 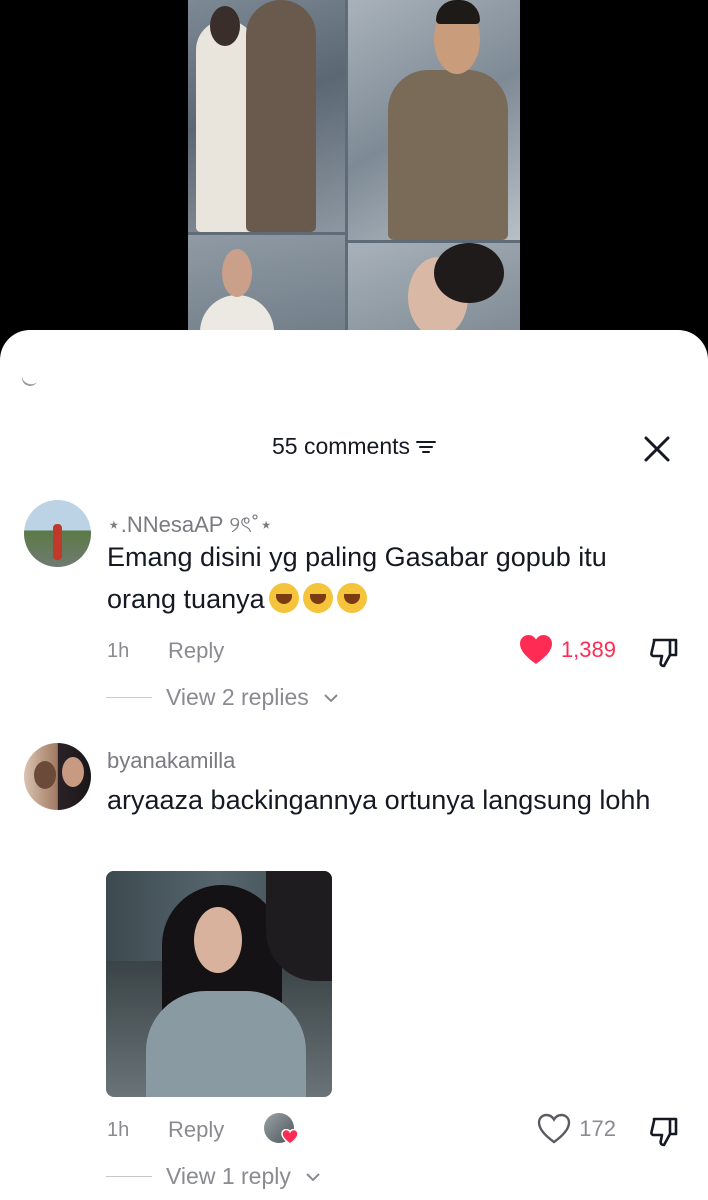 I want to click on heart-outline-icon, so click(x=554, y=1128).